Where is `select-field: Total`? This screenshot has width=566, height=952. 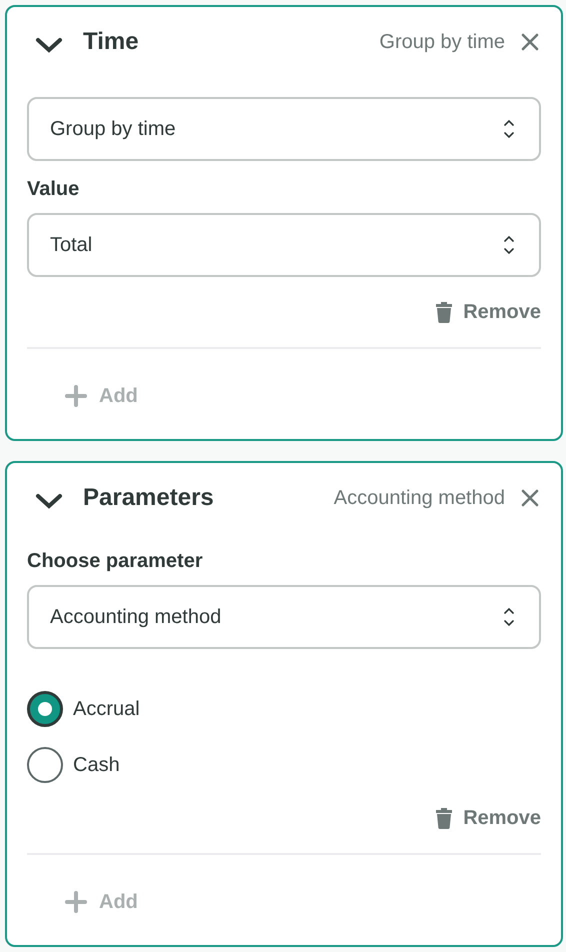 select-field: Total is located at coordinates (284, 245).